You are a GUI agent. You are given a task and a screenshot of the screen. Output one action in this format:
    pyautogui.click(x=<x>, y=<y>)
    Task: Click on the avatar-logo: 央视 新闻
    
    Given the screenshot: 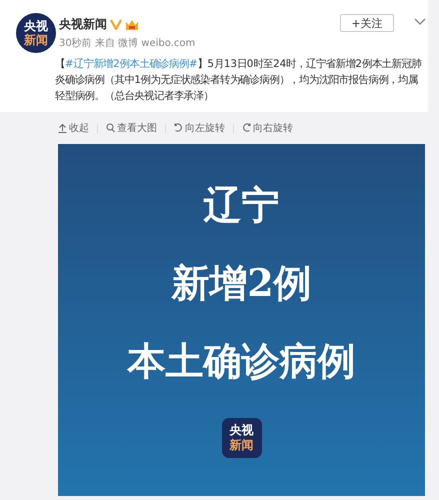 What is the action you would take?
    pyautogui.click(x=36, y=33)
    